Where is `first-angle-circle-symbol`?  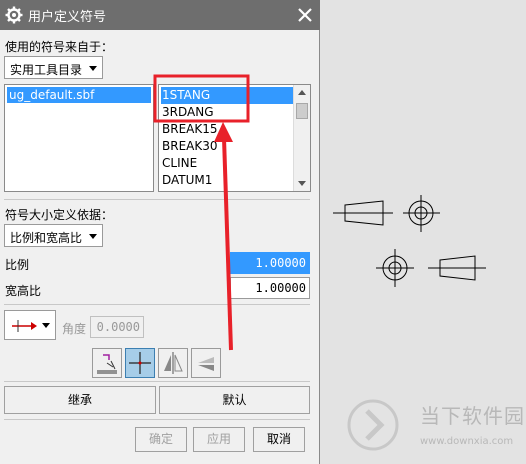
first-angle-circle-symbol is located at coordinates (421, 213).